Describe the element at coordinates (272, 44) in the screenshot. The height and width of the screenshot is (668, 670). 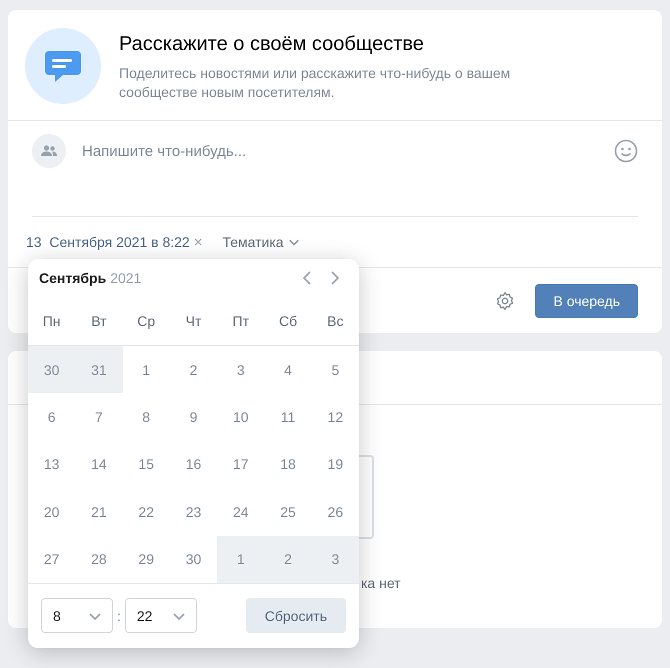
I see `intro-title: Расскажите о своём сообществе` at that location.